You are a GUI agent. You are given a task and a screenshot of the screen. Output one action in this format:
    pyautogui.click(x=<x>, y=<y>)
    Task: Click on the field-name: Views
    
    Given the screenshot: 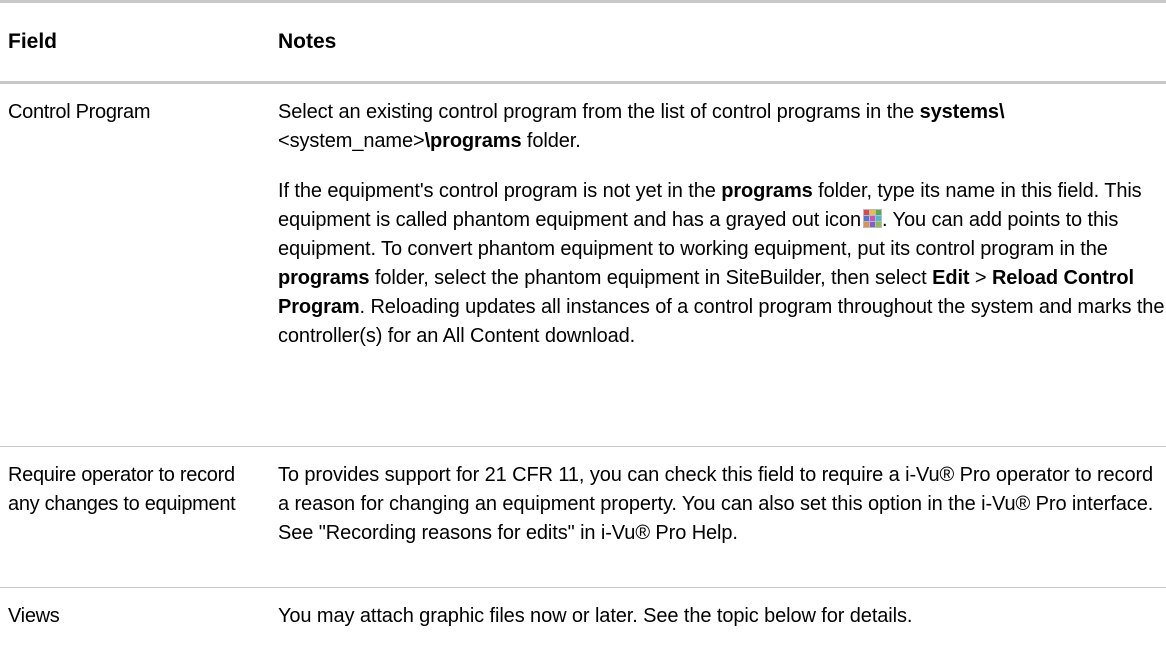 What is the action you would take?
    pyautogui.click(x=34, y=616)
    